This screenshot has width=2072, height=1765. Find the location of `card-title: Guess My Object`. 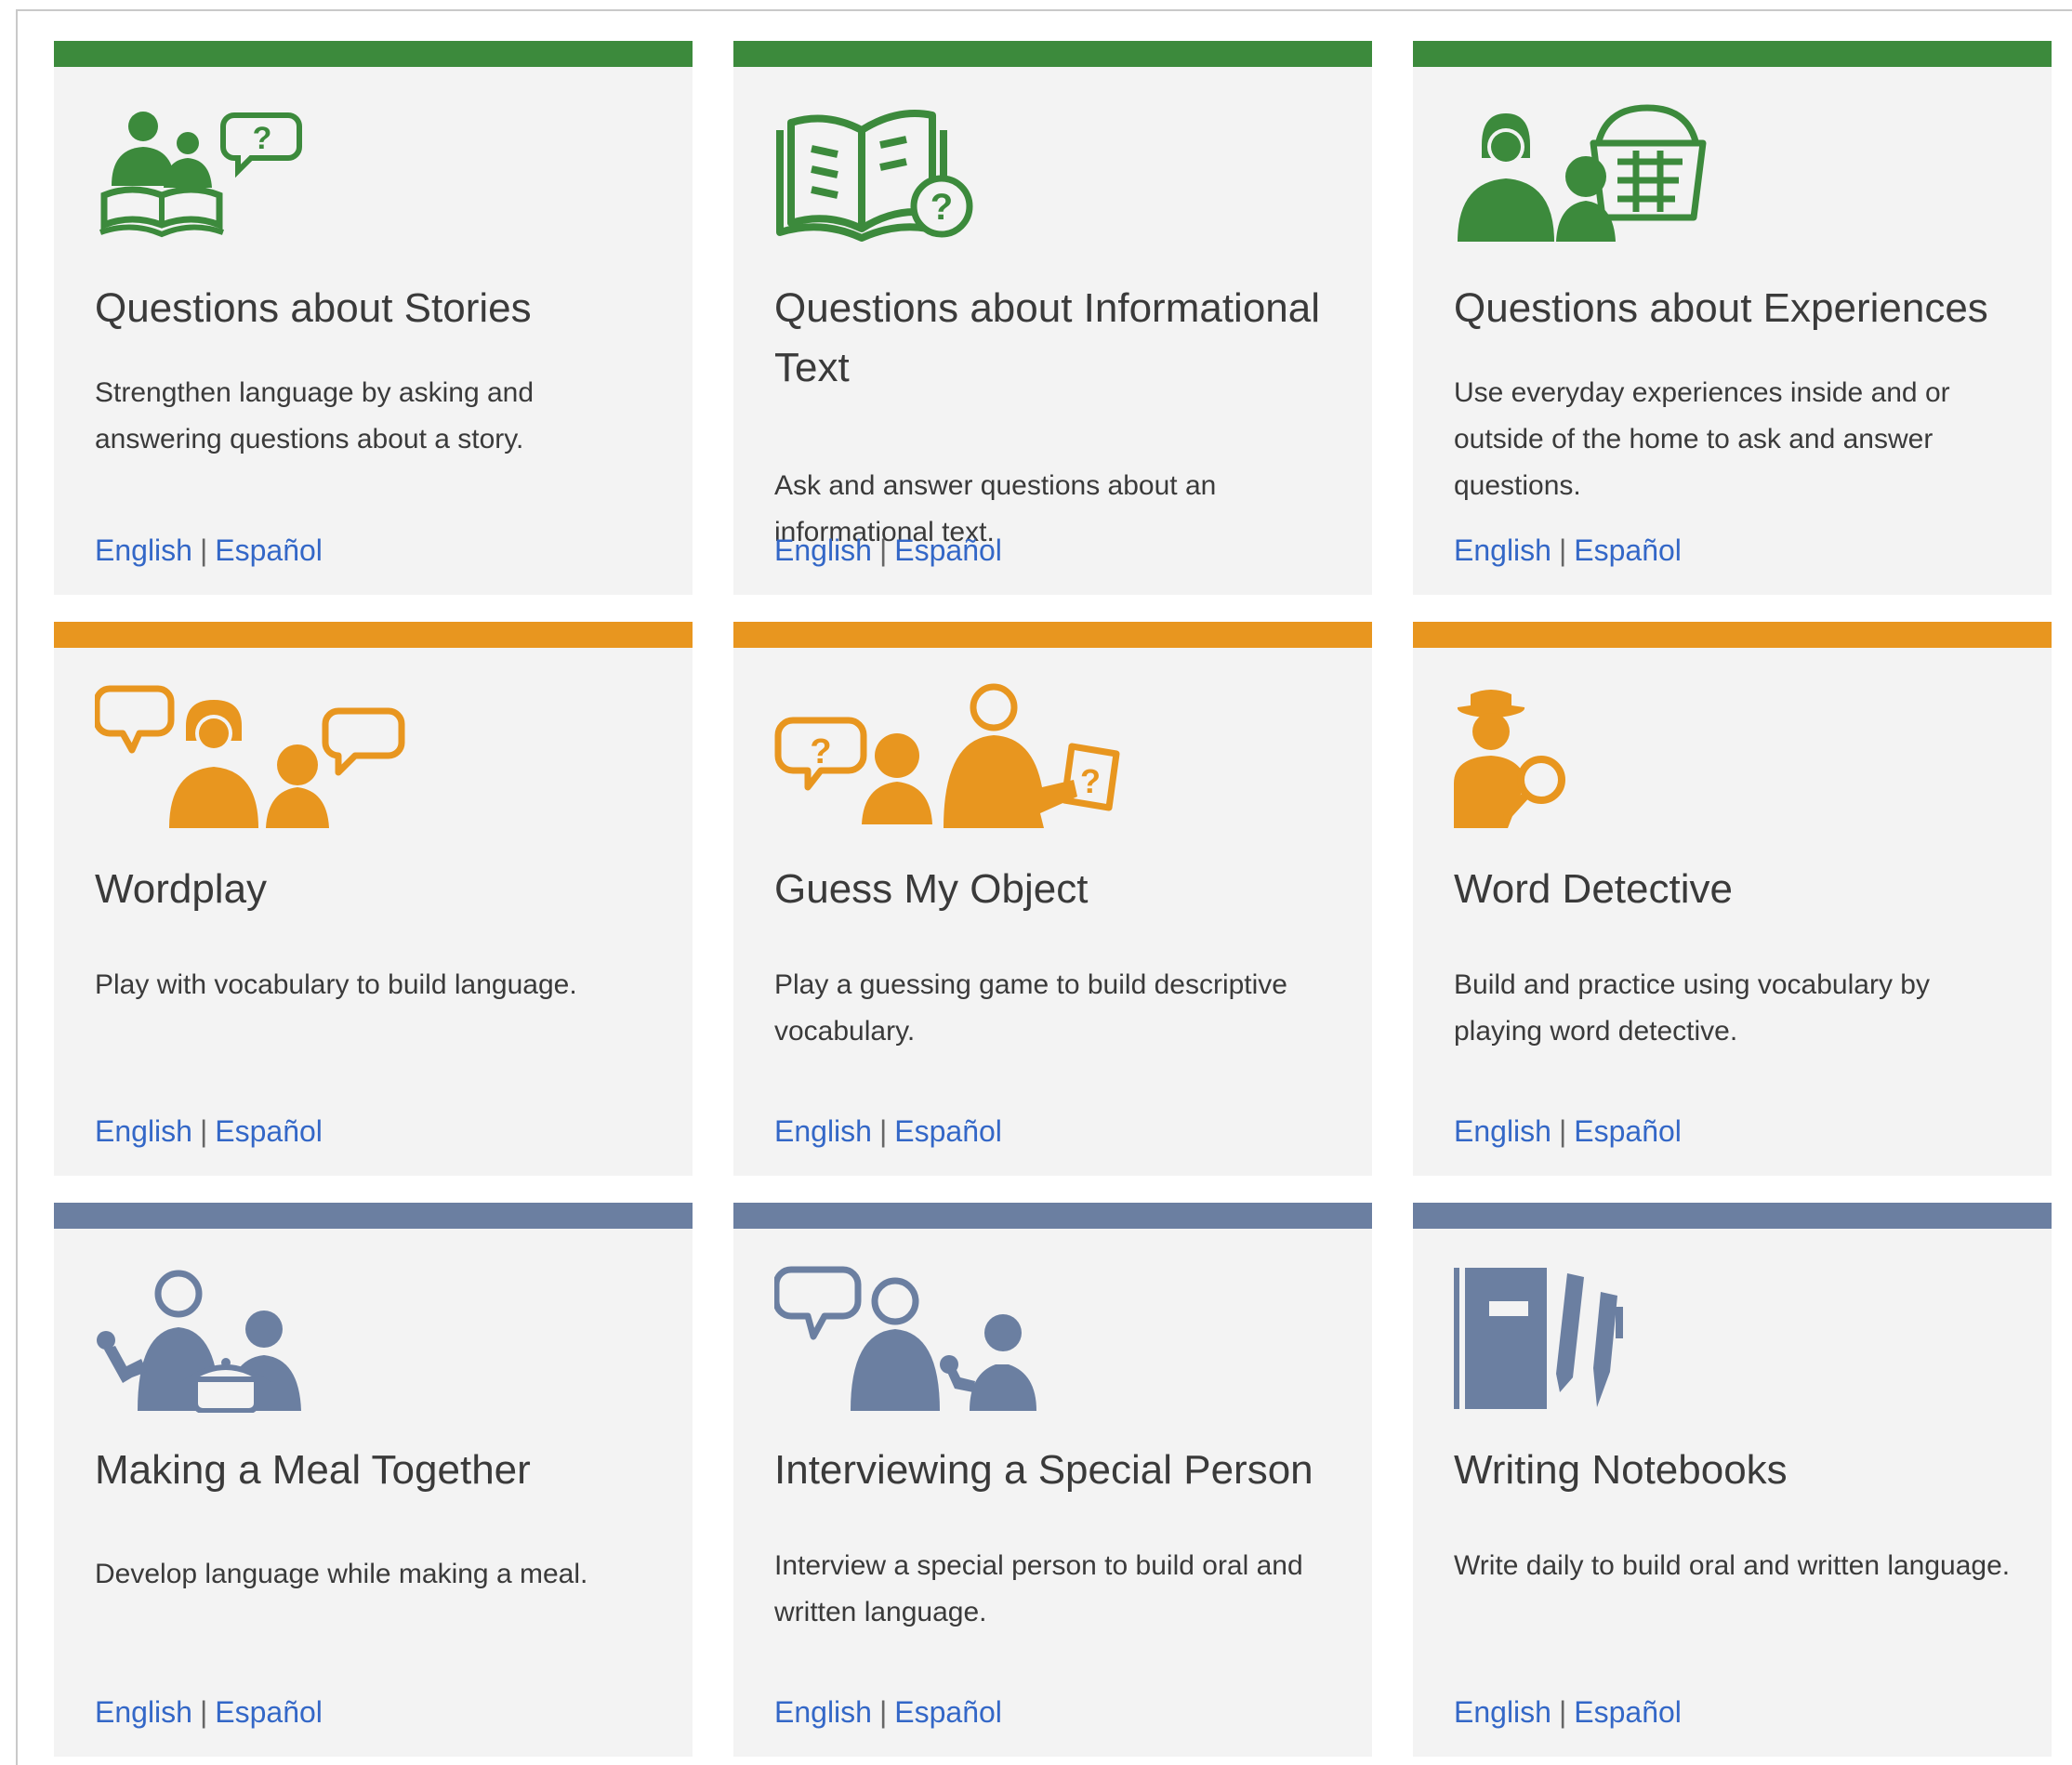

card-title: Guess My Object is located at coordinates (932, 889).